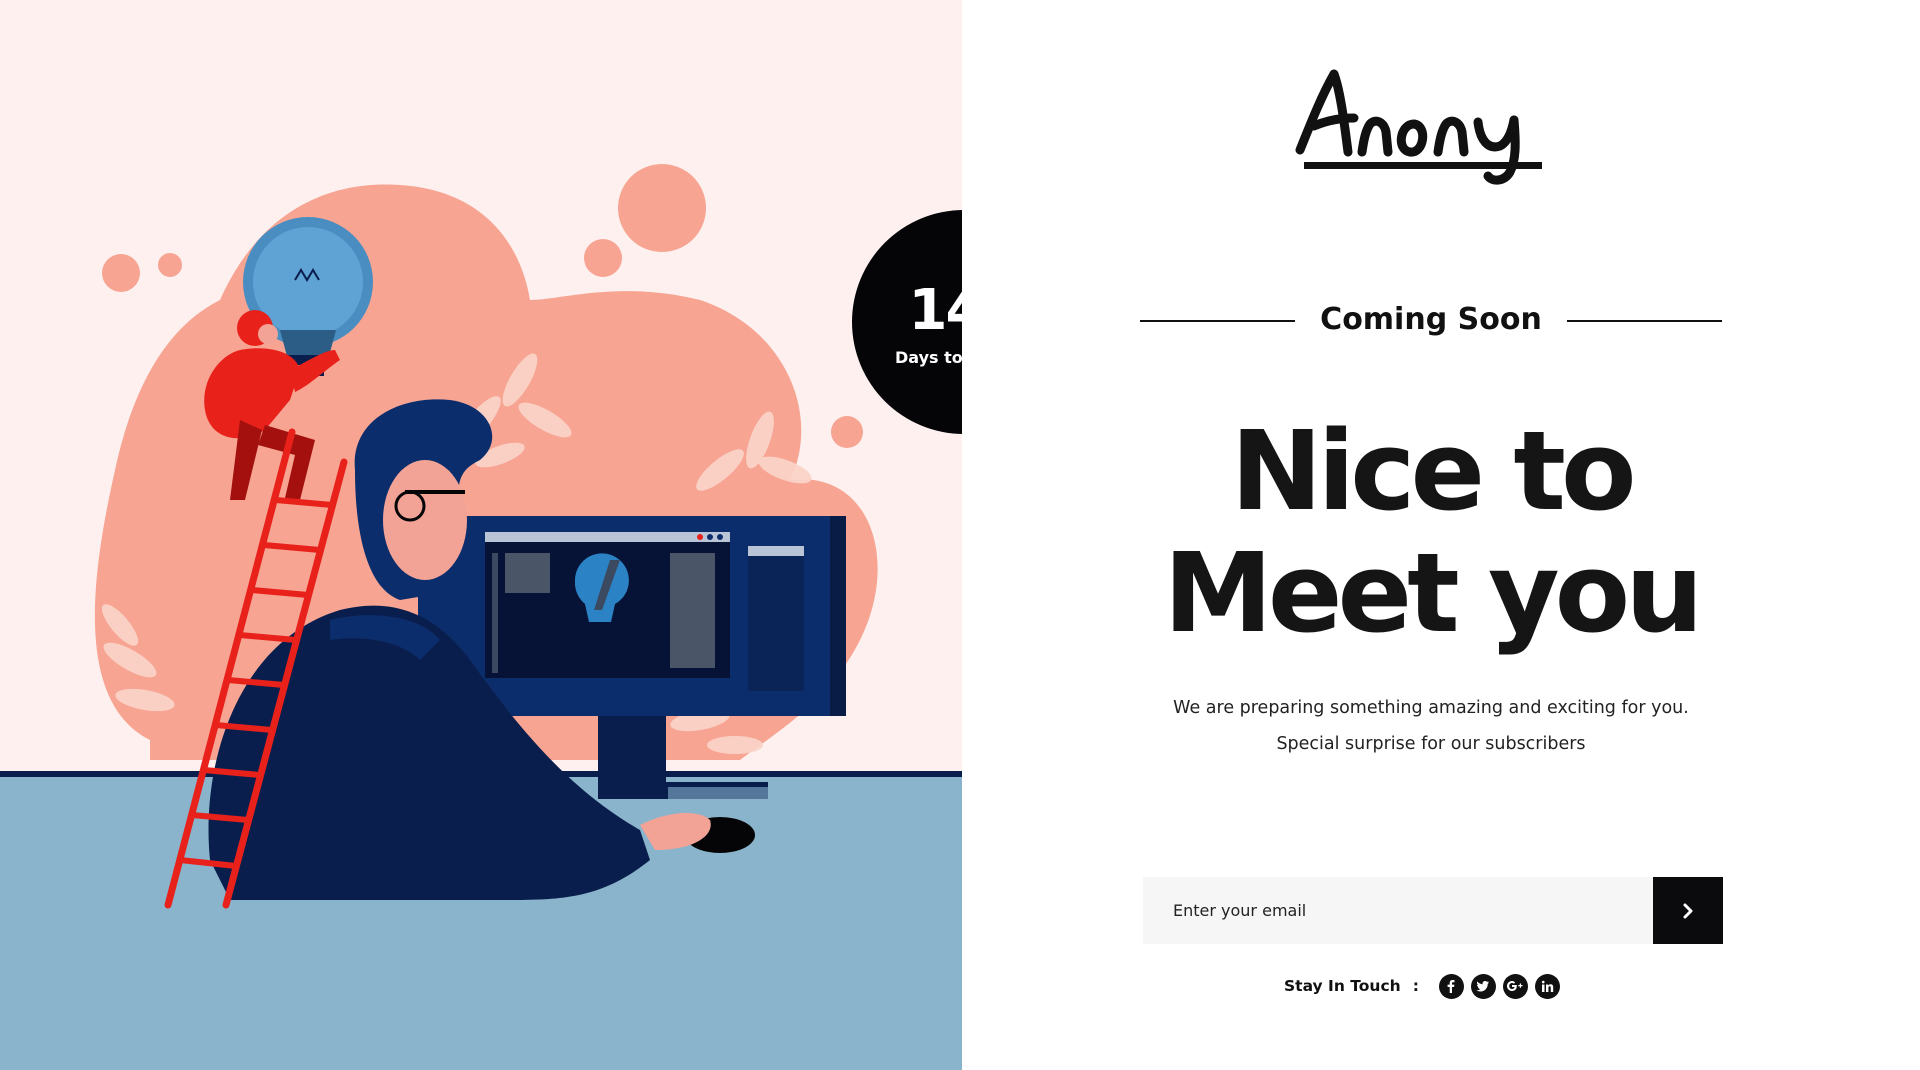 This screenshot has height=1070, width=1920. I want to click on hero-headline: Nice to Meet you, so click(1431, 532).